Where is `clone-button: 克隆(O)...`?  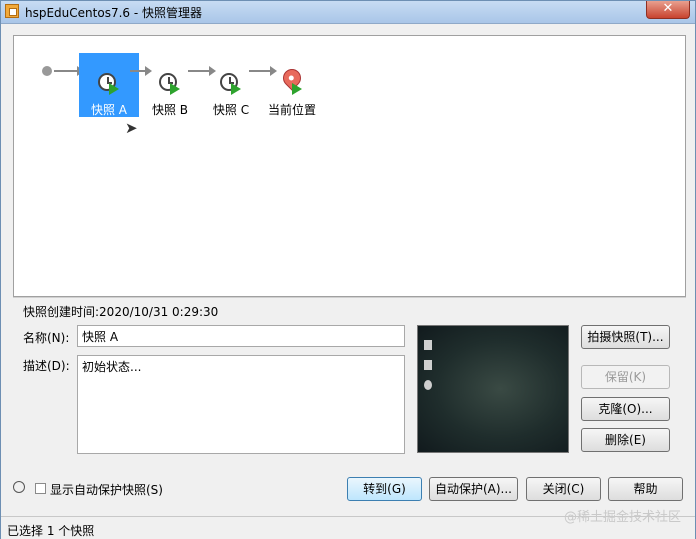
clone-button: 克隆(O)... is located at coordinates (625, 409).